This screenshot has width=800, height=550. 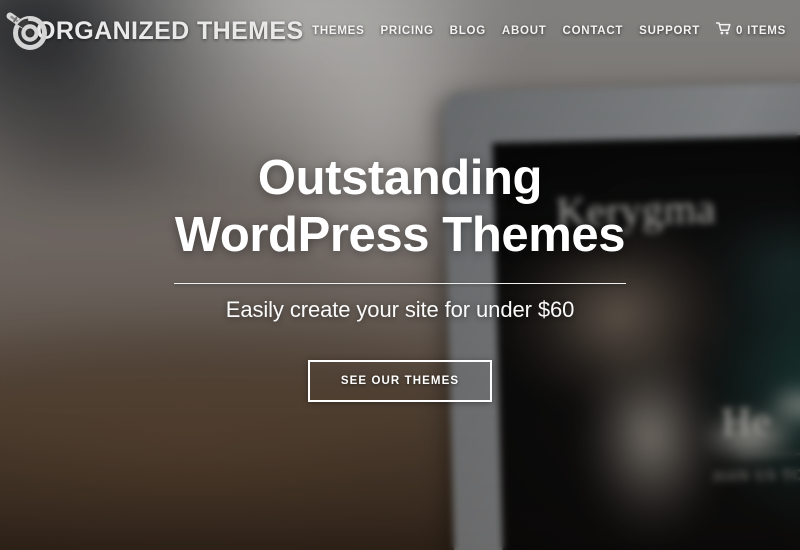 I want to click on hero-title-line-1: Outstanding, so click(x=400, y=178).